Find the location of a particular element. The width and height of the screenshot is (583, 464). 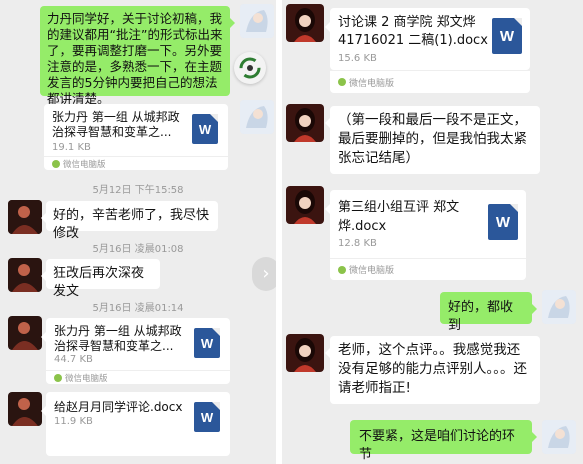

file-message-card: 张力丹 第一组 从城邦政治探寻智慧和变革之... 19.1 KB W 微信电脑版 is located at coordinates (136, 137).